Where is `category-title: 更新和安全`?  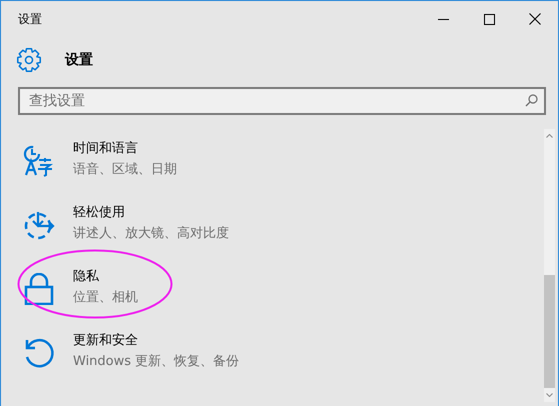
category-title: 更新和安全 is located at coordinates (105, 341).